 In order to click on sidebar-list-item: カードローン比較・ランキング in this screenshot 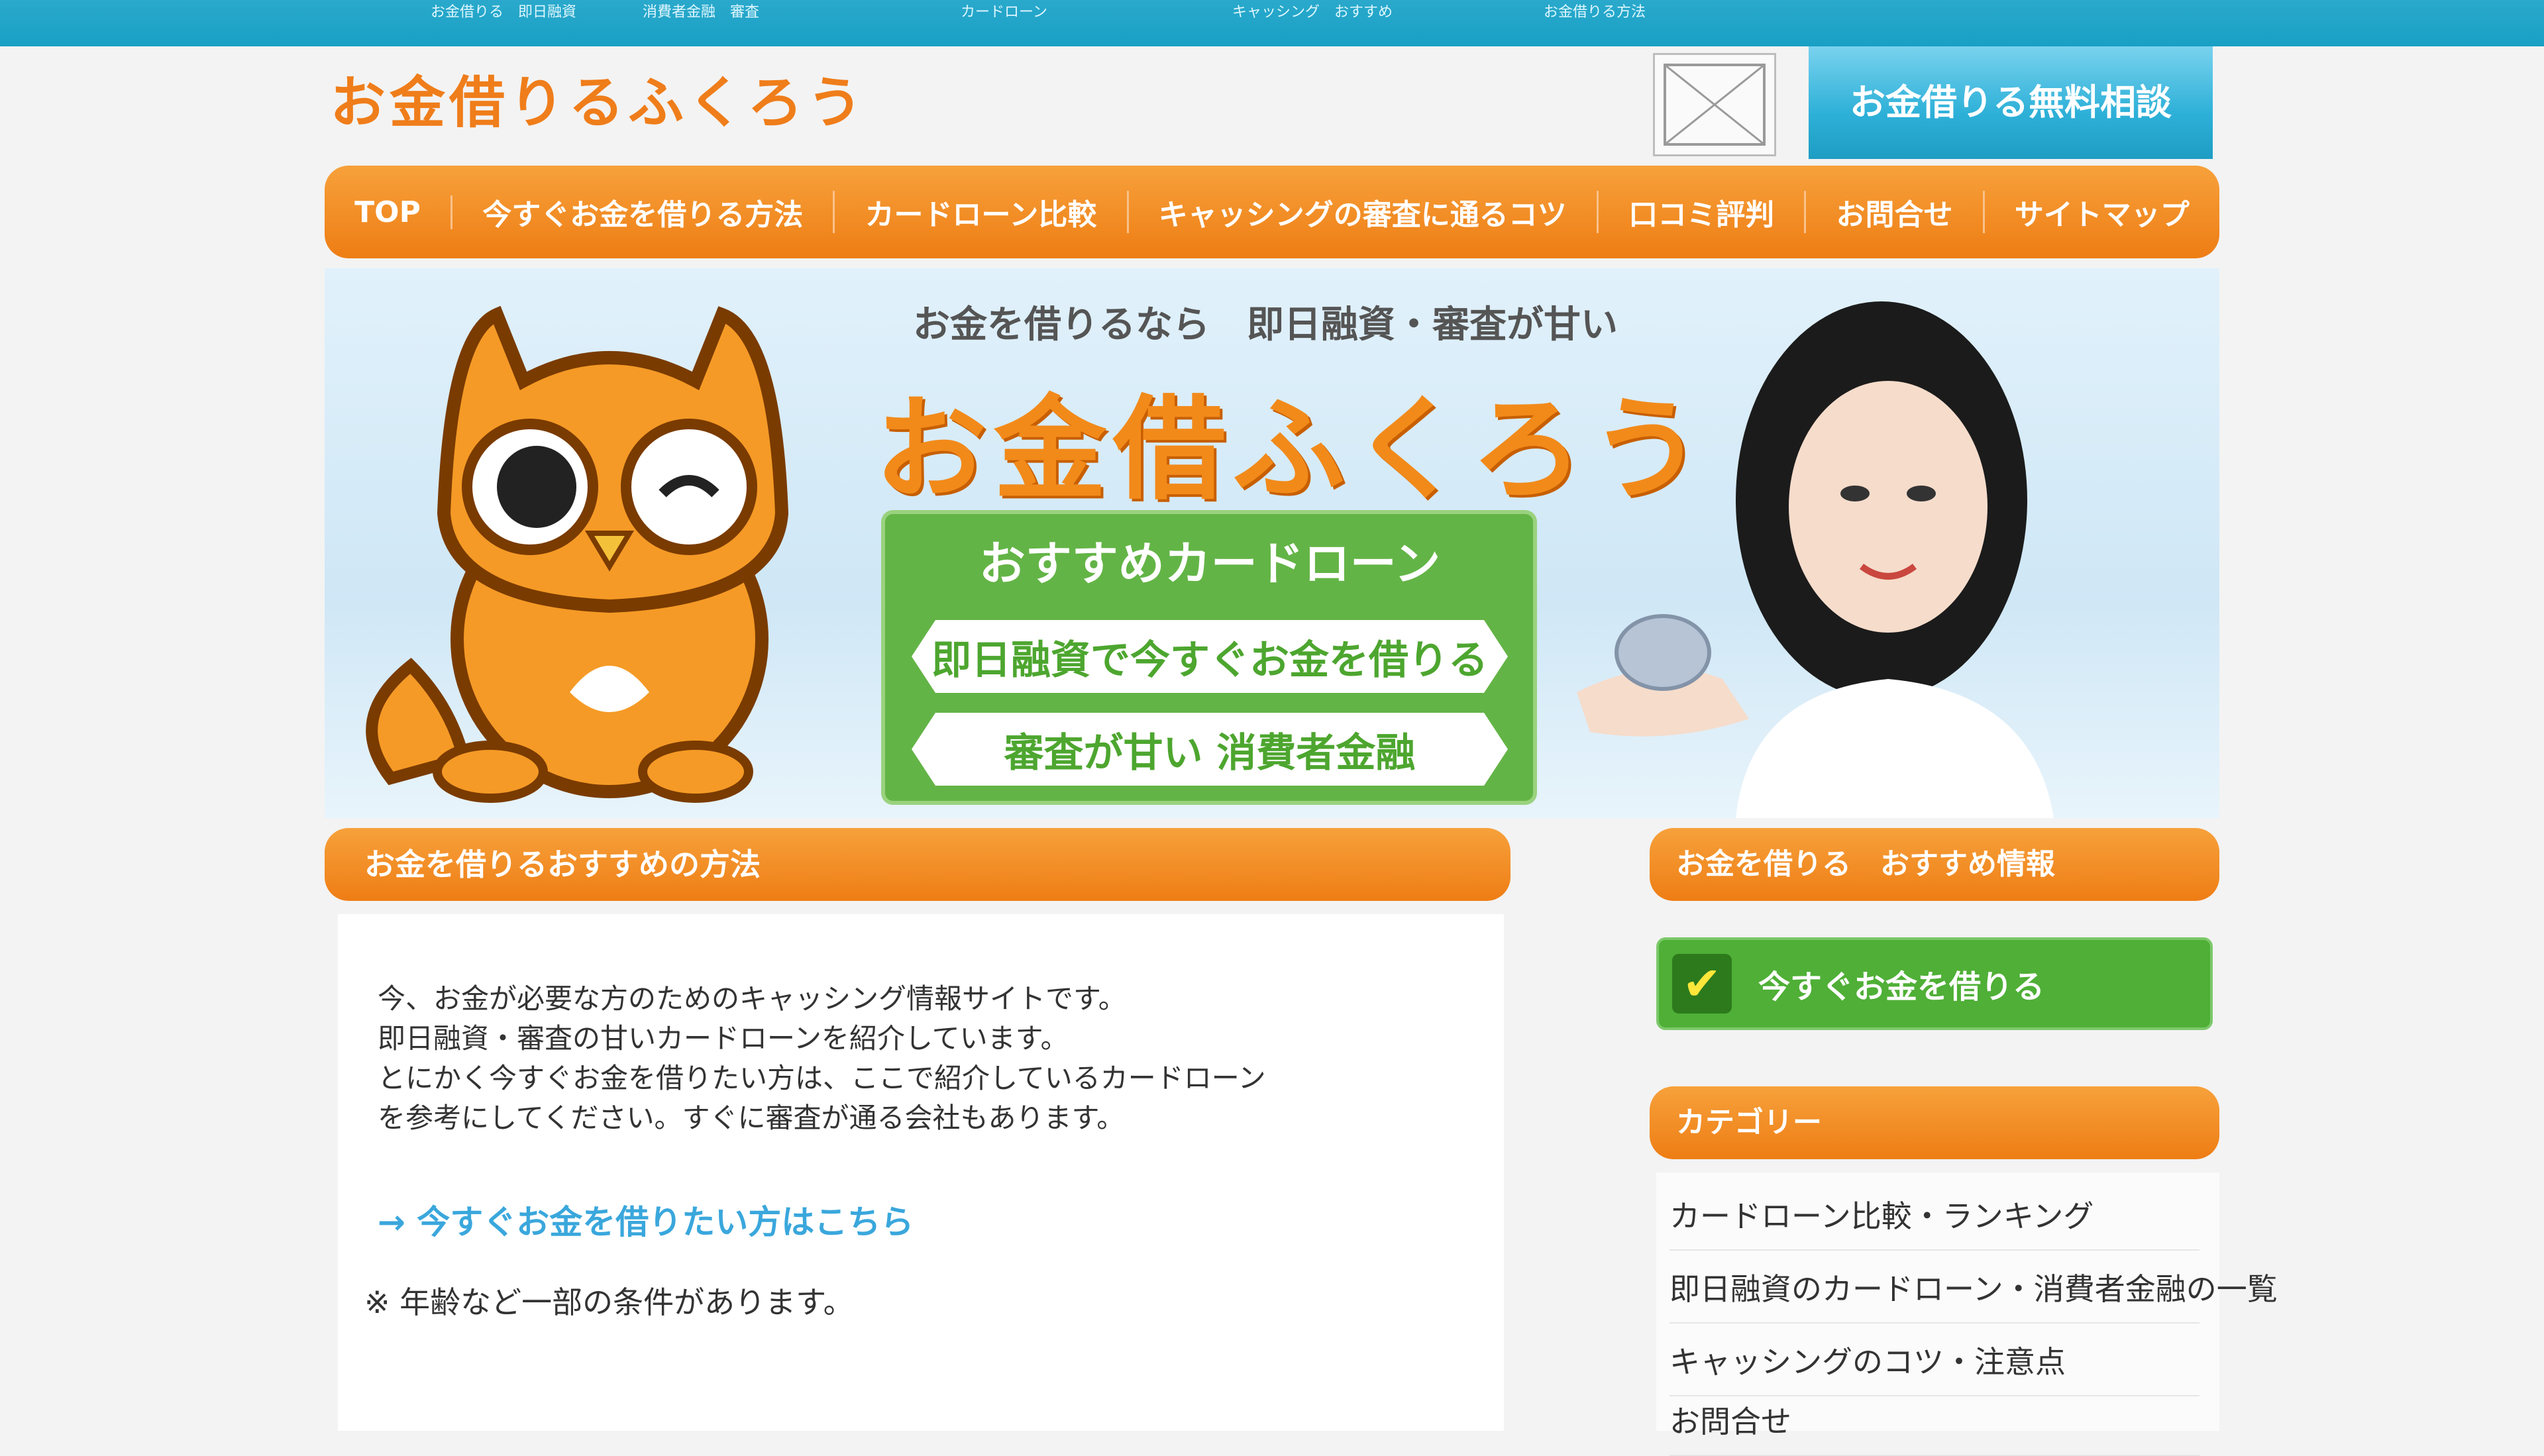, I will do `click(1935, 1221)`.